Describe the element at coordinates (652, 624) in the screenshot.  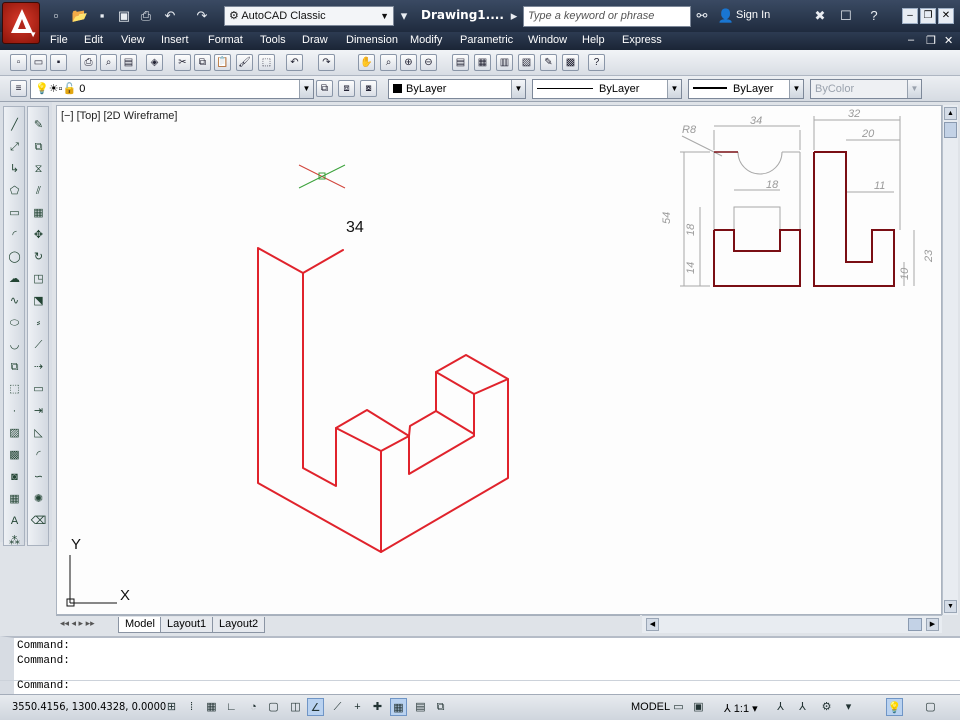
I see `scroll-left-icon: ◀` at that location.